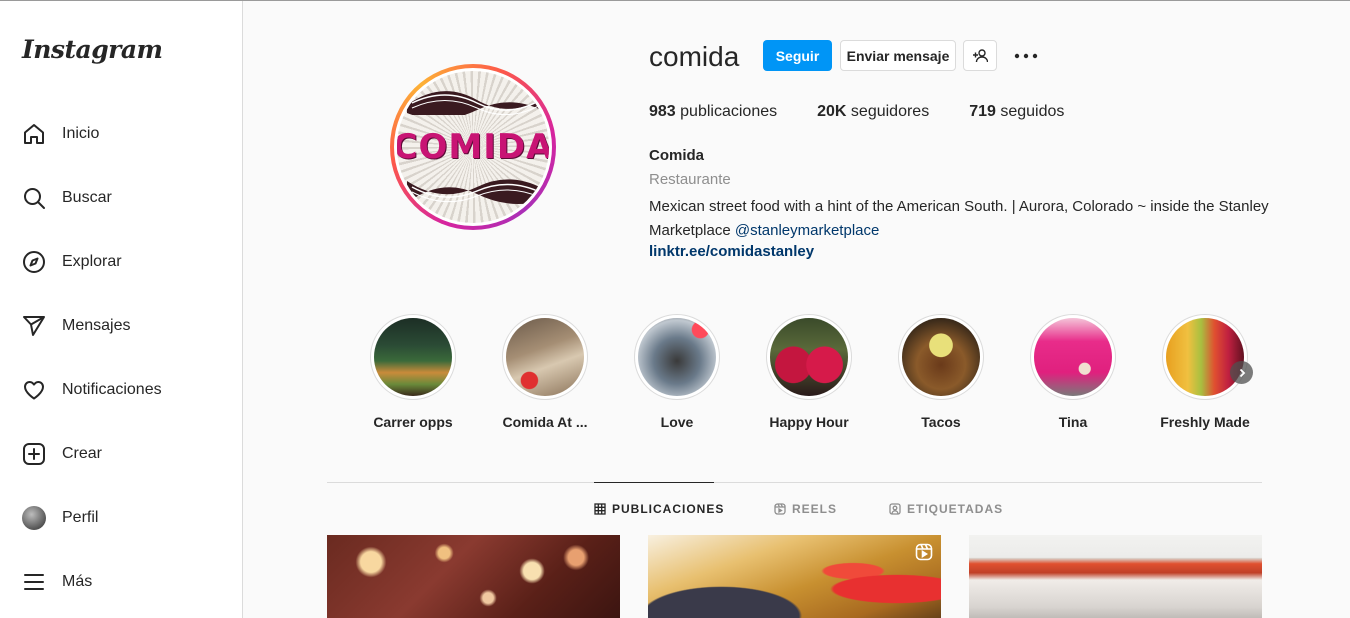 Image resolution: width=1350 pixels, height=618 pixels. I want to click on following-count: 719 seguidos, so click(1016, 112).